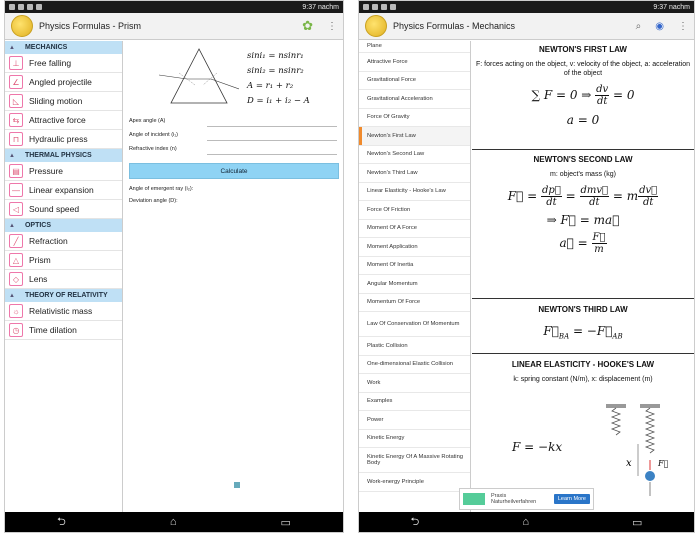  What do you see at coordinates (272, 140) in the screenshot?
I see `incident-angle-input` at bounding box center [272, 140].